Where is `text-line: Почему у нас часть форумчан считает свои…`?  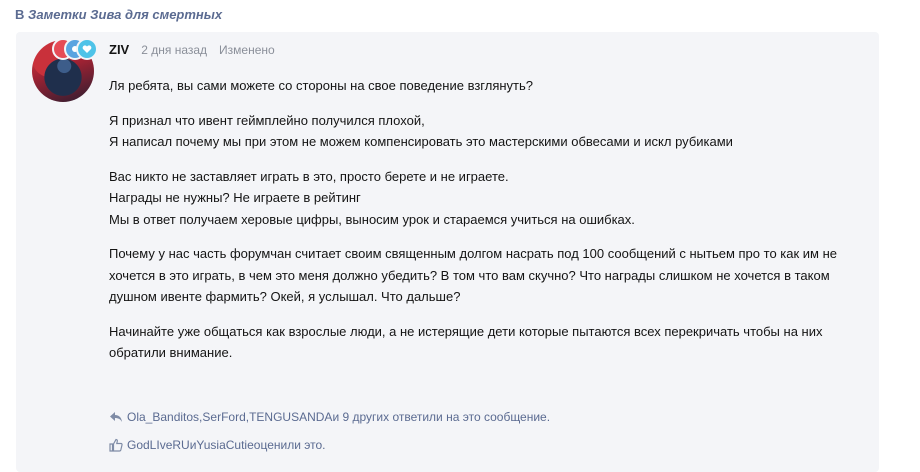
text-line: Почему у нас часть форумчан считает свои… is located at coordinates (473, 275).